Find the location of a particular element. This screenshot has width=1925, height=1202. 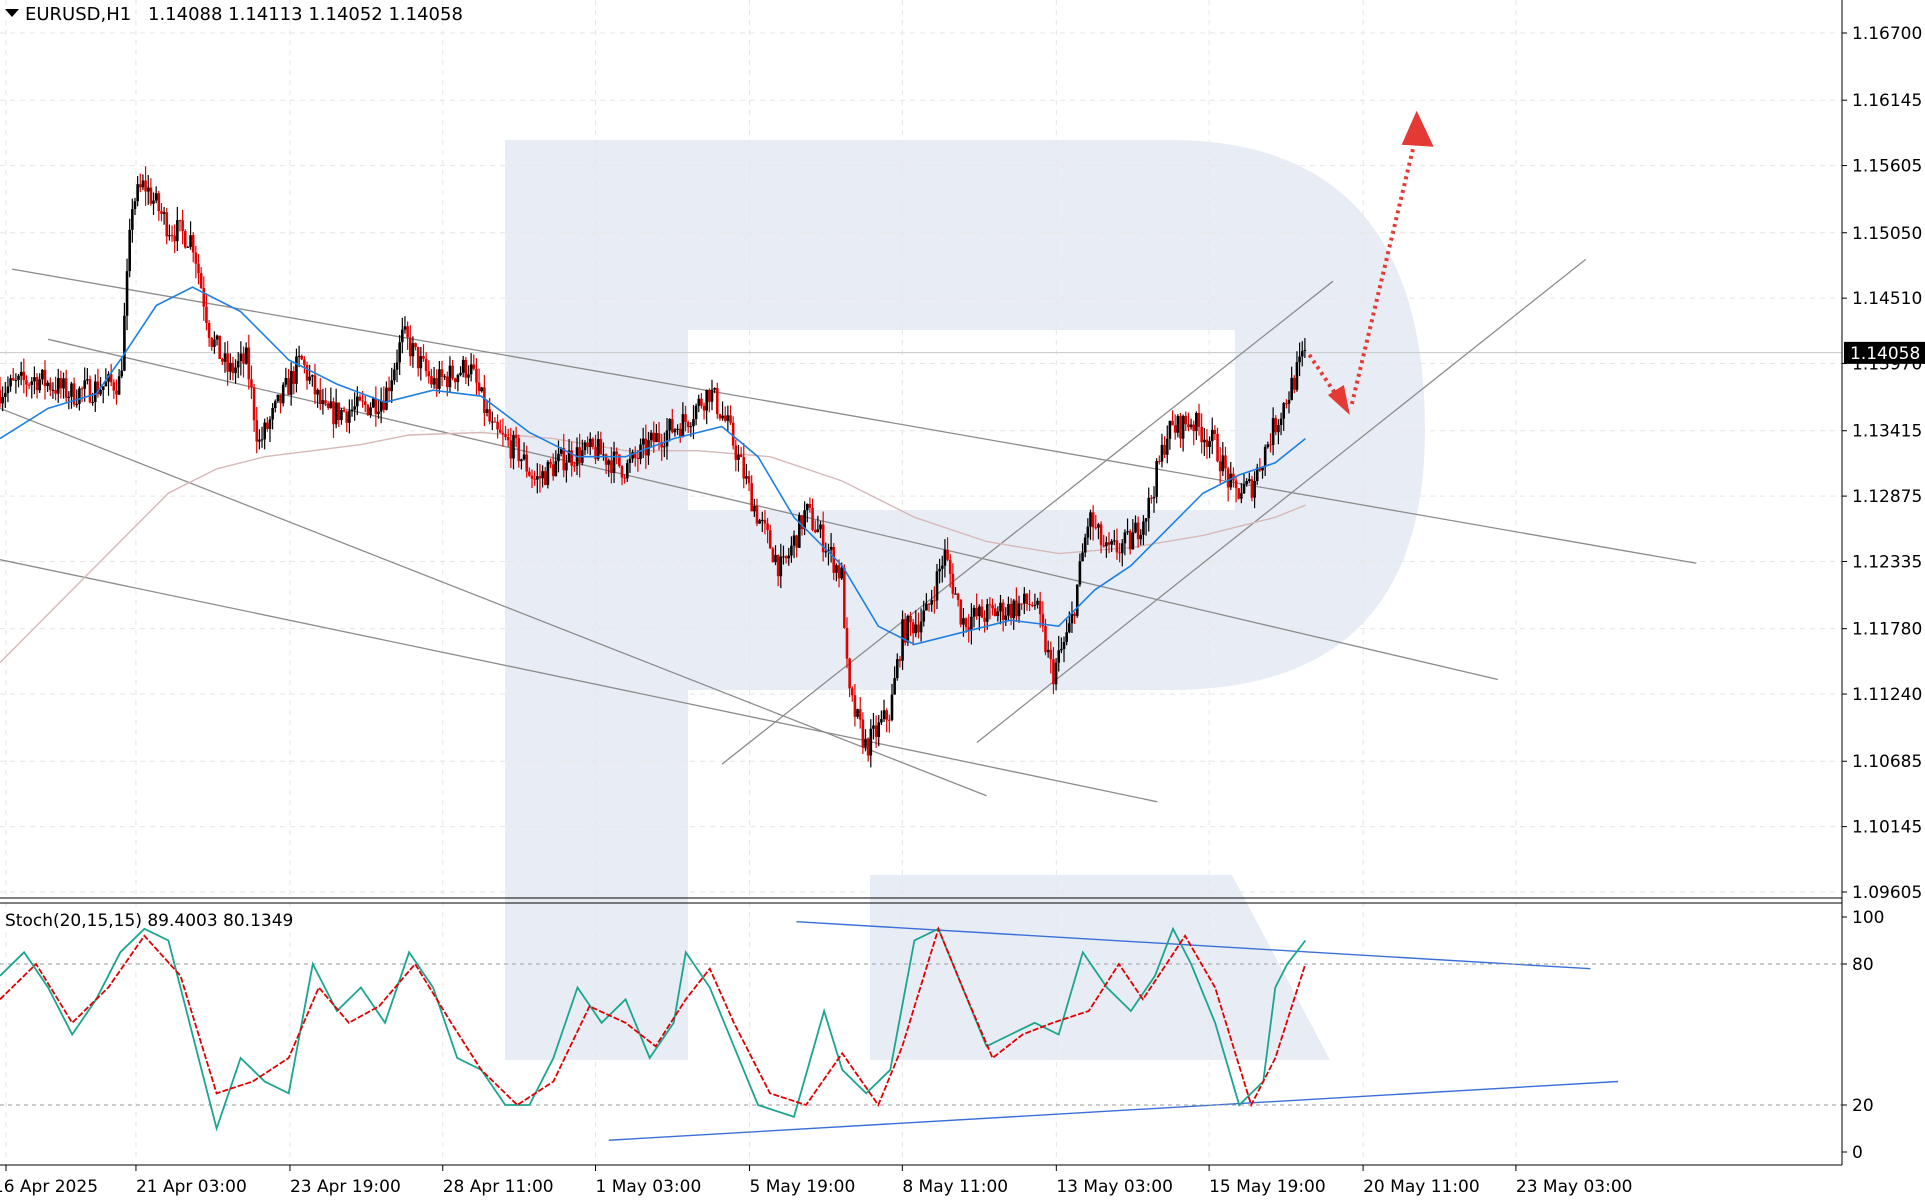

collapse-triangle-icon is located at coordinates (12, 13).